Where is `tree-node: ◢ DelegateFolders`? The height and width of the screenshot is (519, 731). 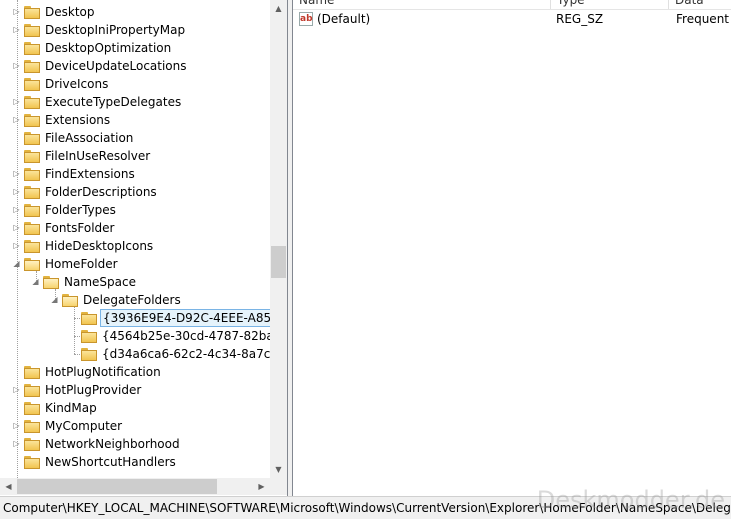
tree-node: ◢ DelegateFolders is located at coordinates (135, 300).